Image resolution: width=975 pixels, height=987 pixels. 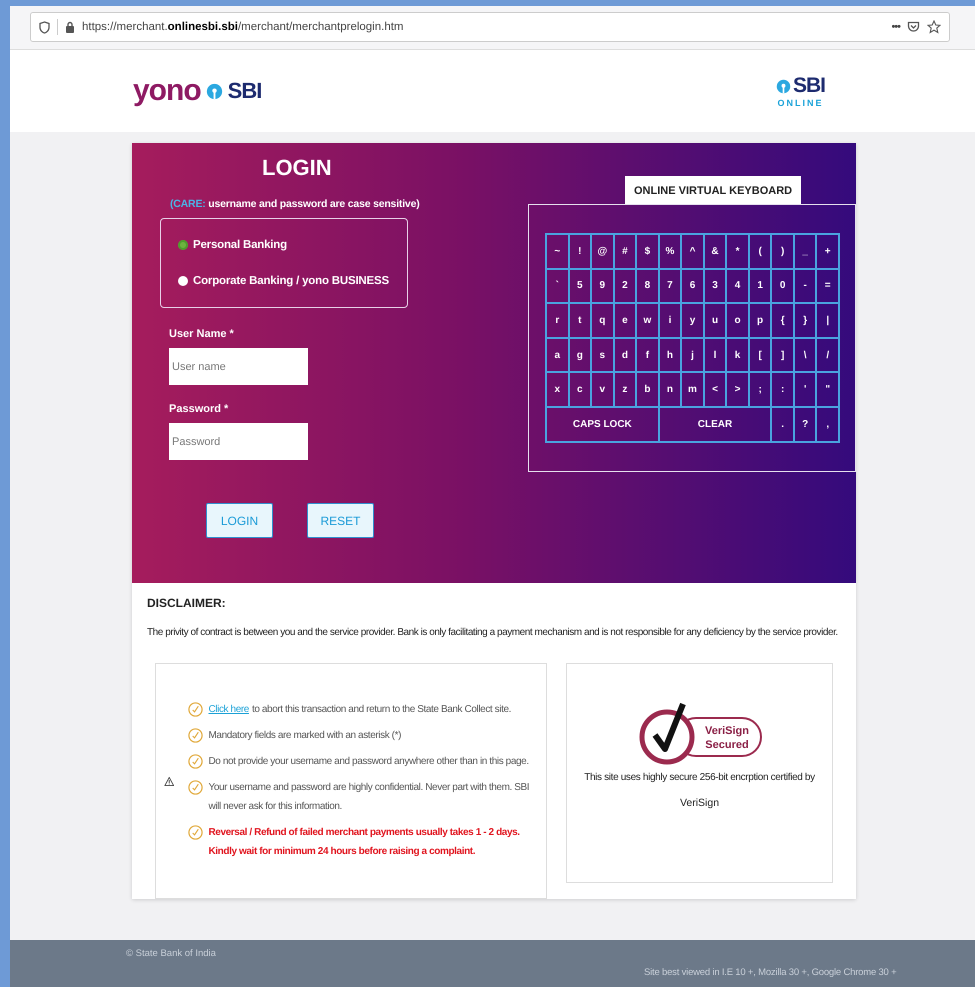 What do you see at coordinates (760, 251) in the screenshot?
I see `keyboard-key: (` at bounding box center [760, 251].